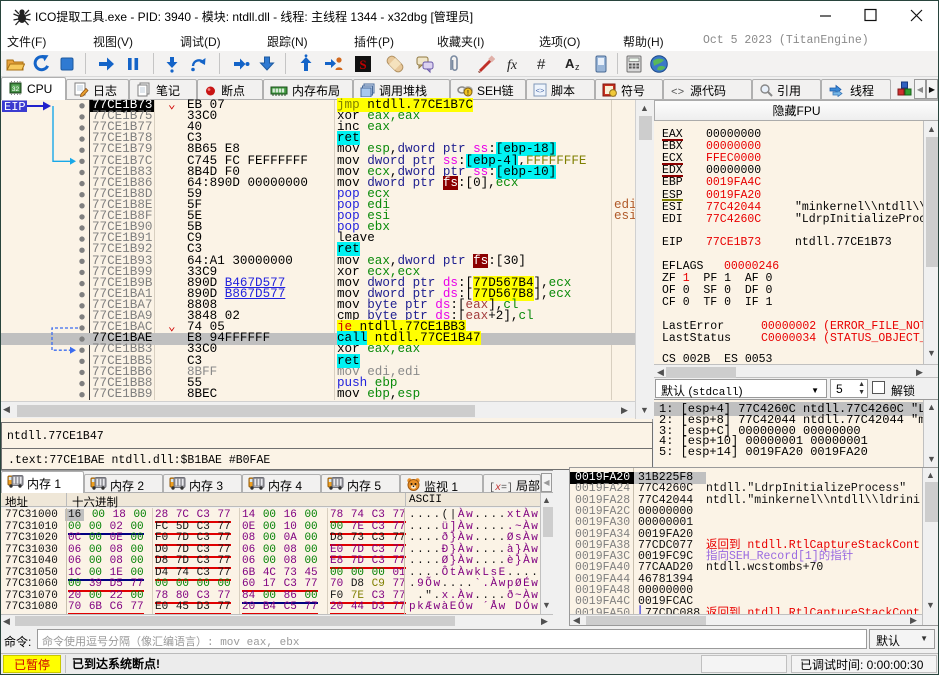  What do you see at coordinates (570, 63) in the screenshot?
I see `svg-text: A` at bounding box center [570, 63].